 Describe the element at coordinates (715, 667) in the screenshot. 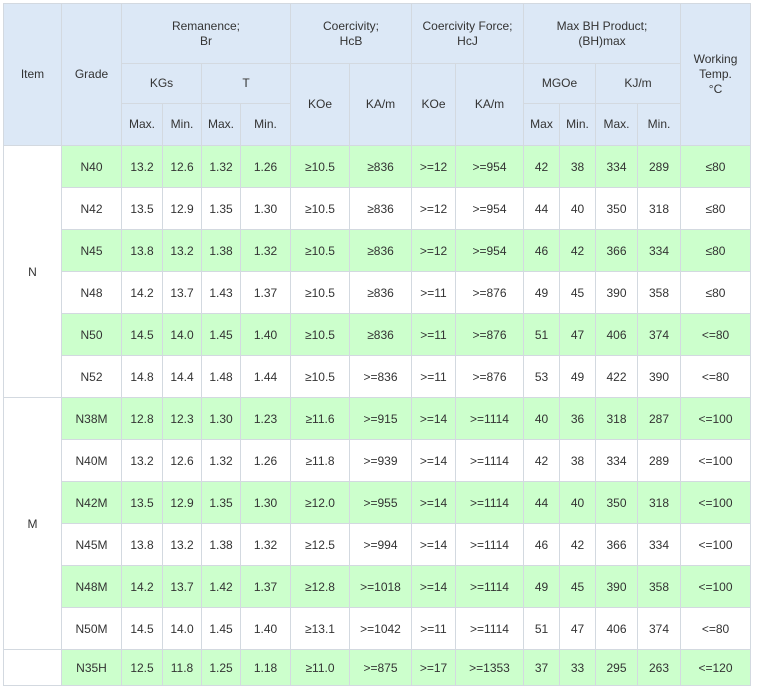

I see `value-cell: <=120` at that location.